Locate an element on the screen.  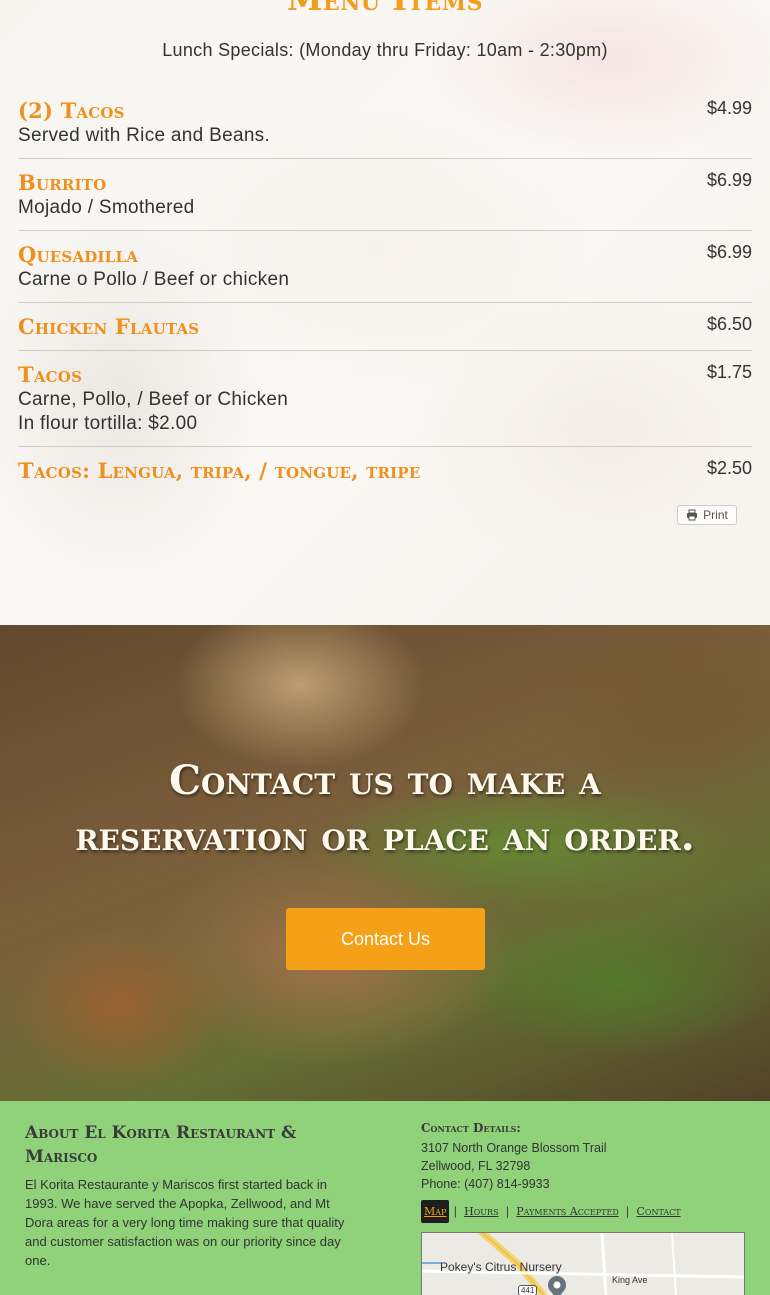
menu-item-name: Burrito is located at coordinates (62, 182).